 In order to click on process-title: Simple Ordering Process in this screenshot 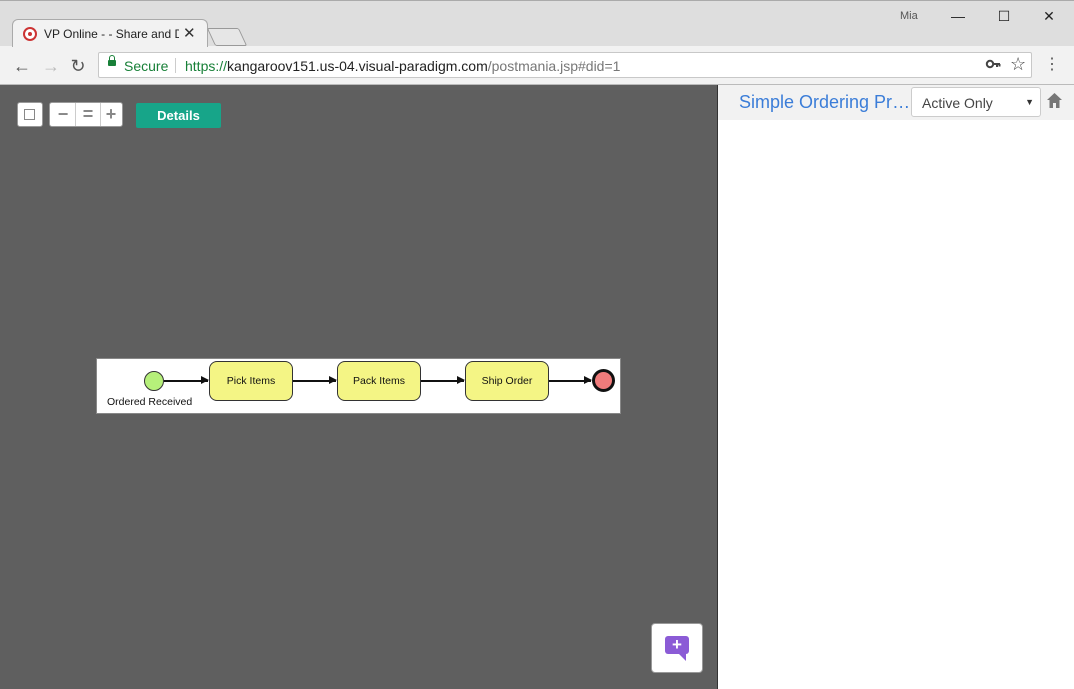, I will do `click(826, 102)`.